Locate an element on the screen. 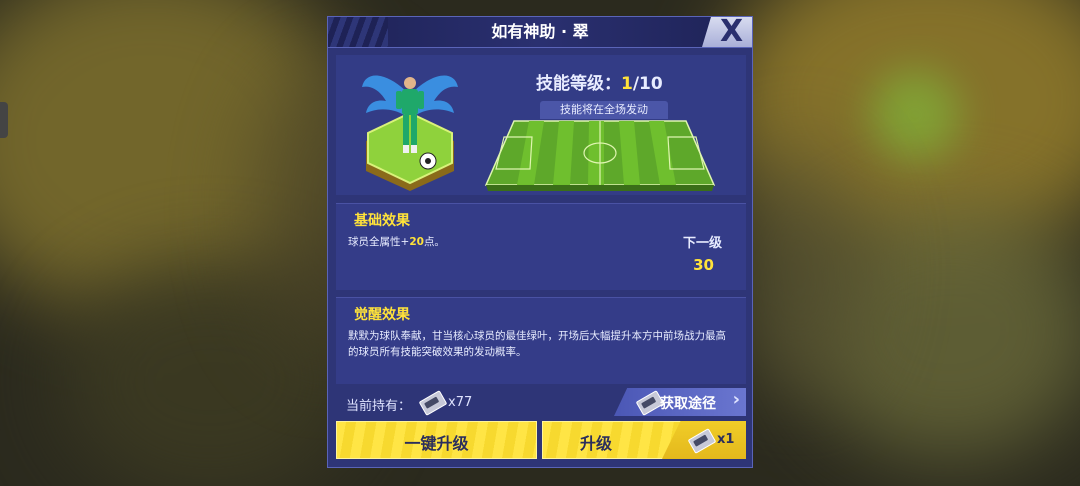 The image size is (1080, 486). skill-overview: 技能等级：1/10 技能将在全场发动 is located at coordinates (541, 125).